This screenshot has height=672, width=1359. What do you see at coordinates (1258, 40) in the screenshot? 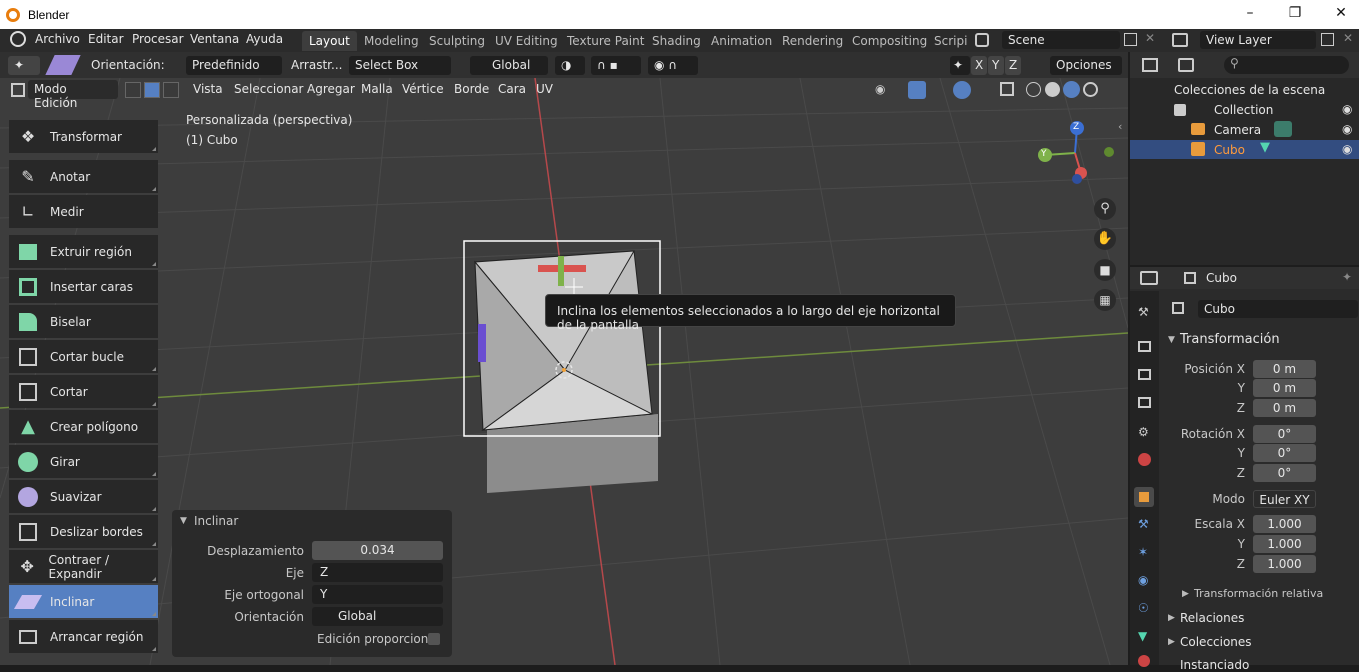
I see `view-layer-field: View Layer` at bounding box center [1258, 40].